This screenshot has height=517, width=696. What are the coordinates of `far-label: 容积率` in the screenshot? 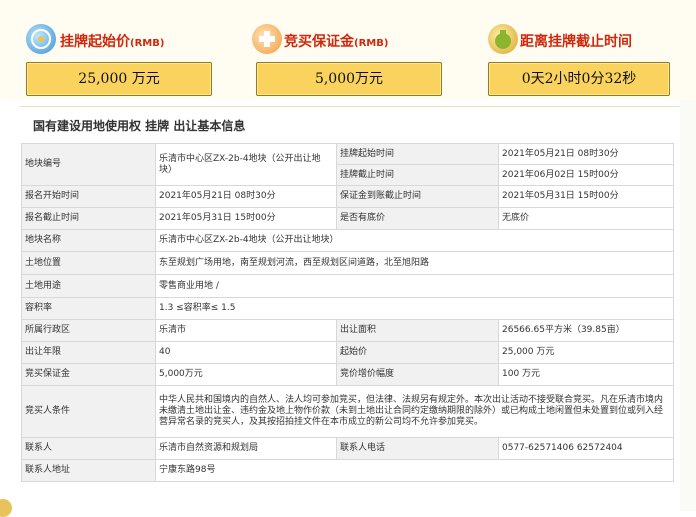 It's located at (88, 308).